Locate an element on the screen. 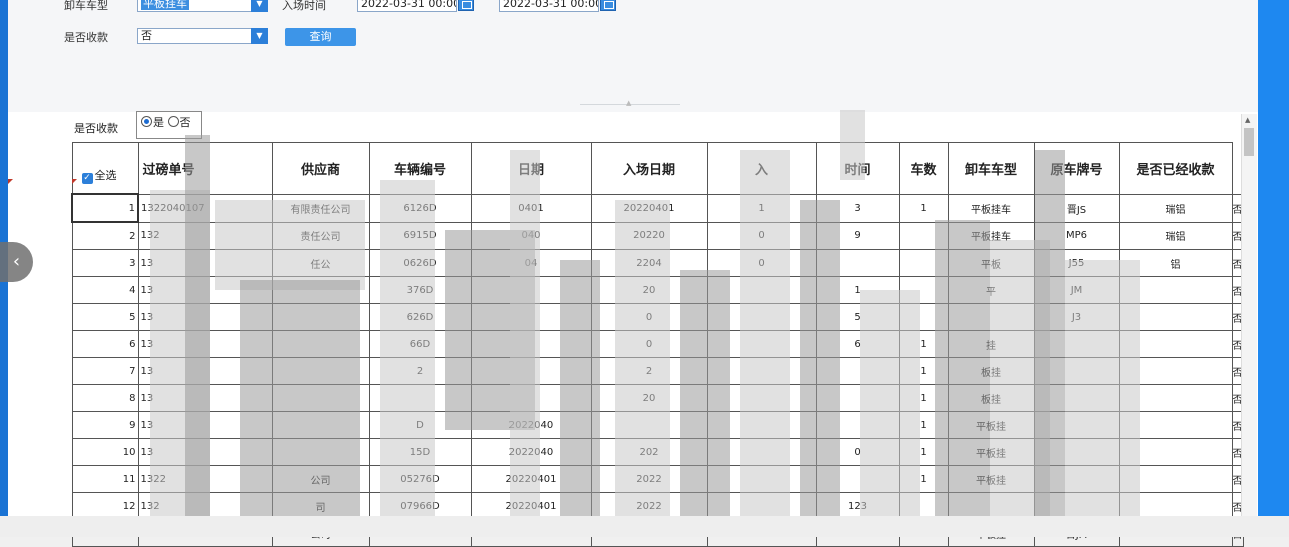 The image size is (1289, 547). checkbox-icon: ✓ is located at coordinates (87, 178).